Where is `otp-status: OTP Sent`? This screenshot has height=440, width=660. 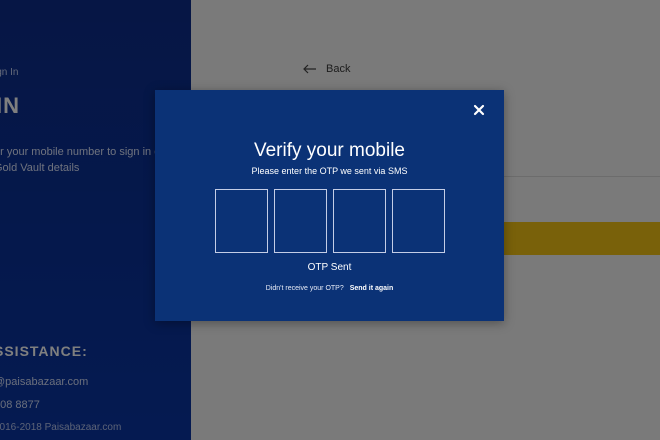
otp-status: OTP Sent is located at coordinates (329, 267).